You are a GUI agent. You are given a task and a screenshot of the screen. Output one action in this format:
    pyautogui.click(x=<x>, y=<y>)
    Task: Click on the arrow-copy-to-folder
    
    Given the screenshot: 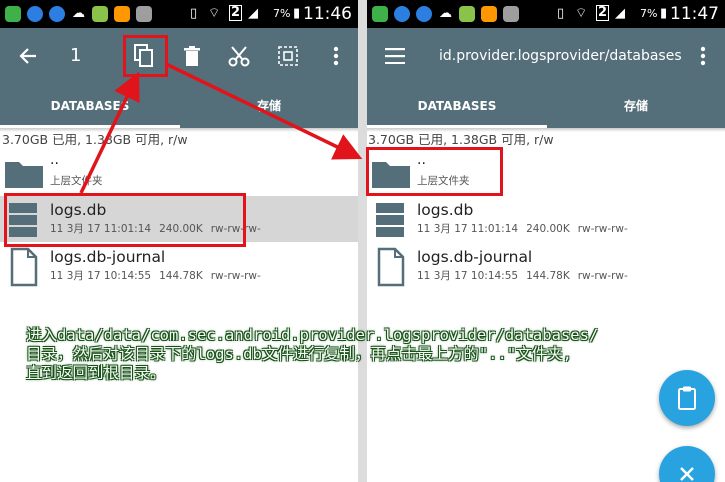 What is the action you would take?
    pyautogui.click(x=264, y=111)
    